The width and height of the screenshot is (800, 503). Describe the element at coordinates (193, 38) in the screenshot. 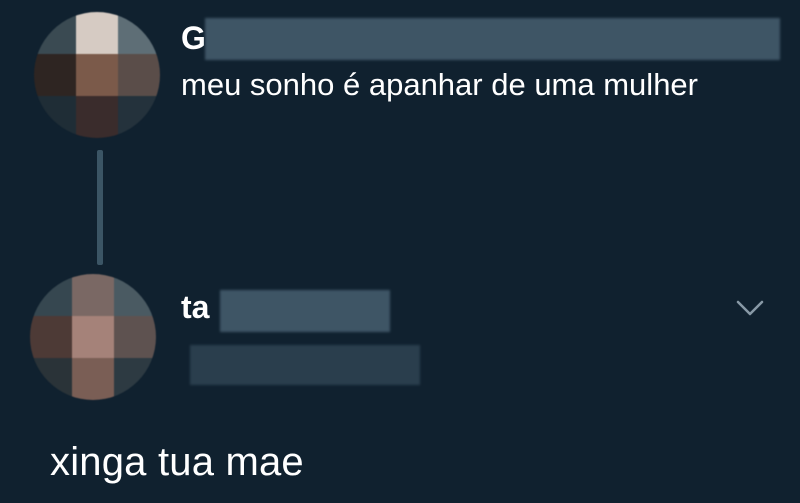

I see `author-name: G` at that location.